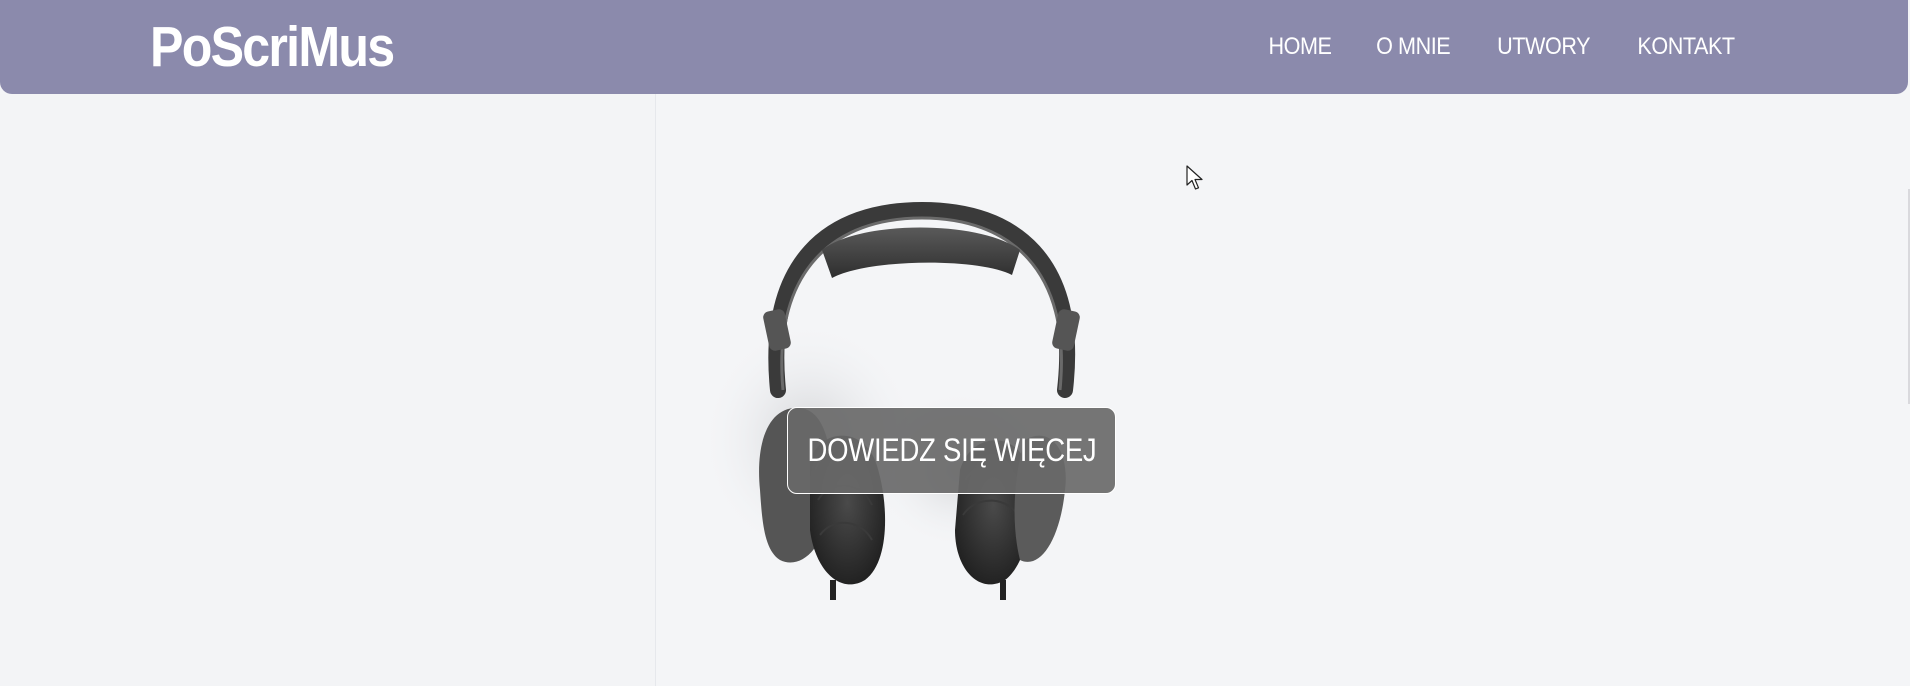 This screenshot has height=686, width=1910. I want to click on learn-more-label: DOWIEDZ SIĘ WIĘCEJ, so click(951, 450).